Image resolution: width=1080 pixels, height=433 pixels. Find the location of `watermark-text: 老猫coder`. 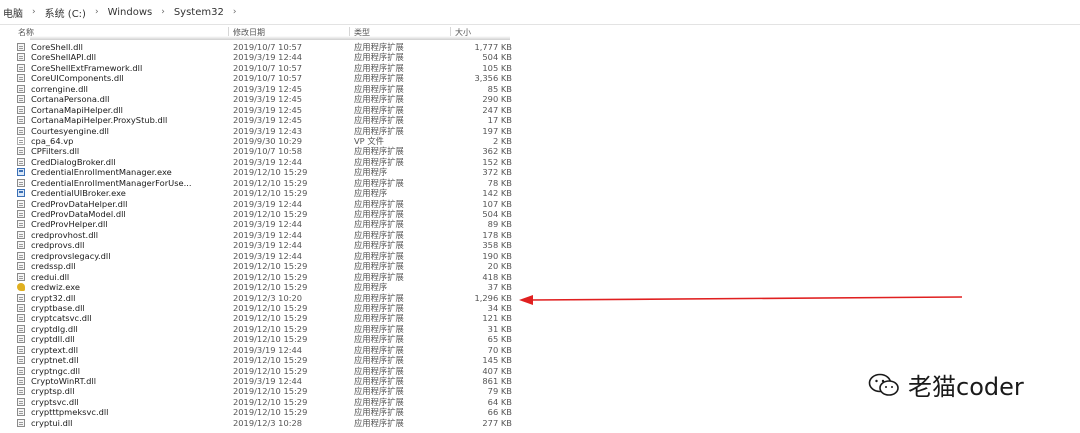

watermark-text: 老猫coder is located at coordinates (966, 387).